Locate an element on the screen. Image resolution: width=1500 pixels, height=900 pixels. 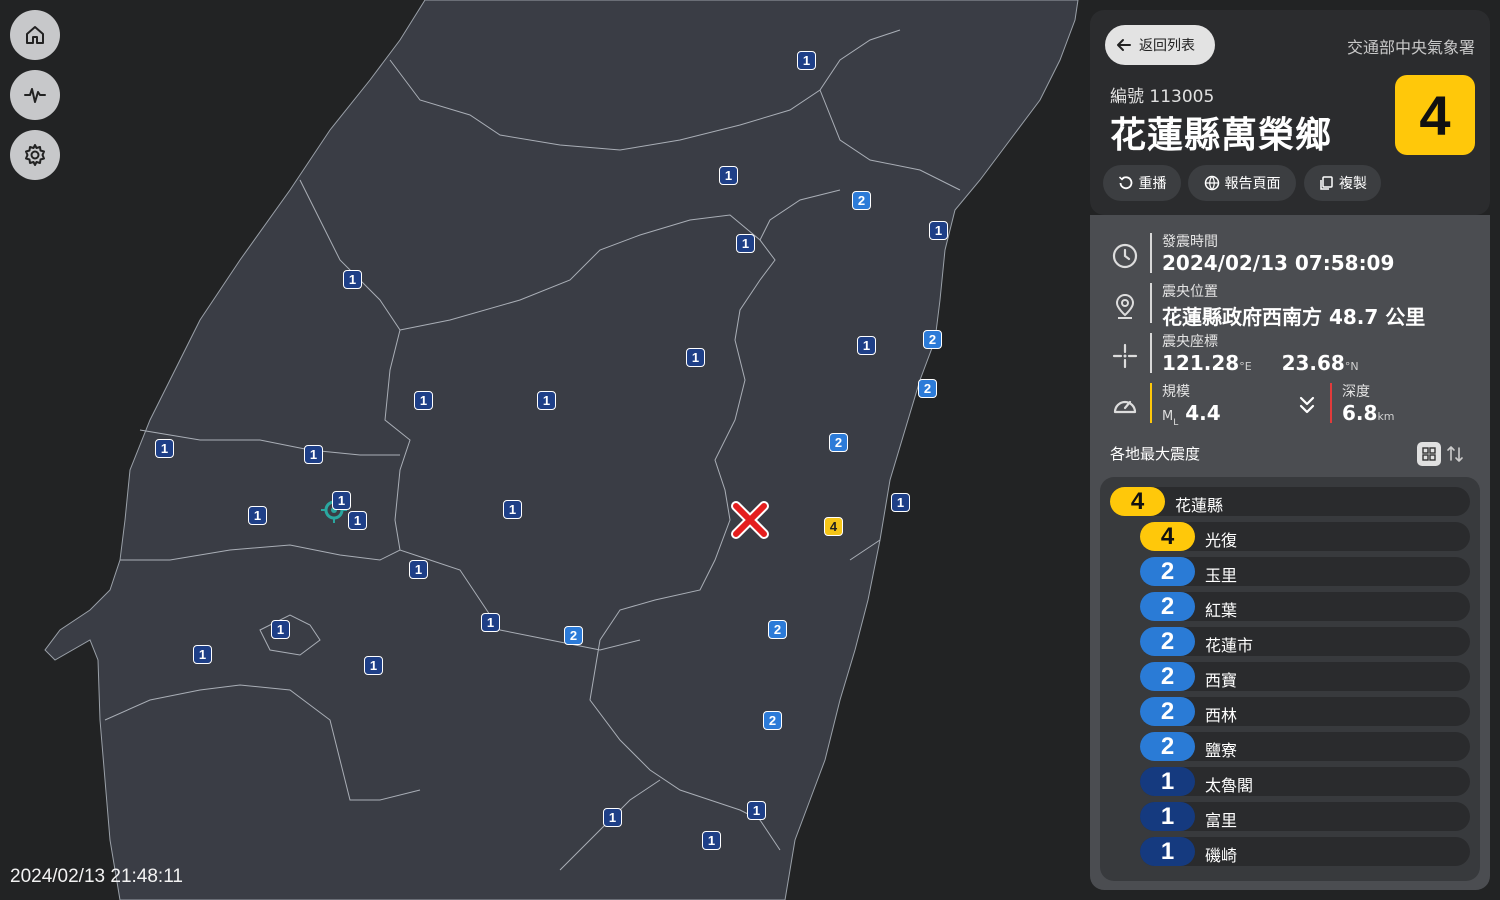
copy-button: 複製 is located at coordinates (1342, 183).